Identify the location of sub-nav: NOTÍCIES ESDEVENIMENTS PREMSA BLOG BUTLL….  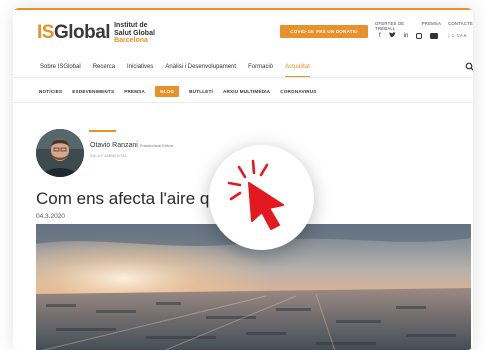
(243, 91).